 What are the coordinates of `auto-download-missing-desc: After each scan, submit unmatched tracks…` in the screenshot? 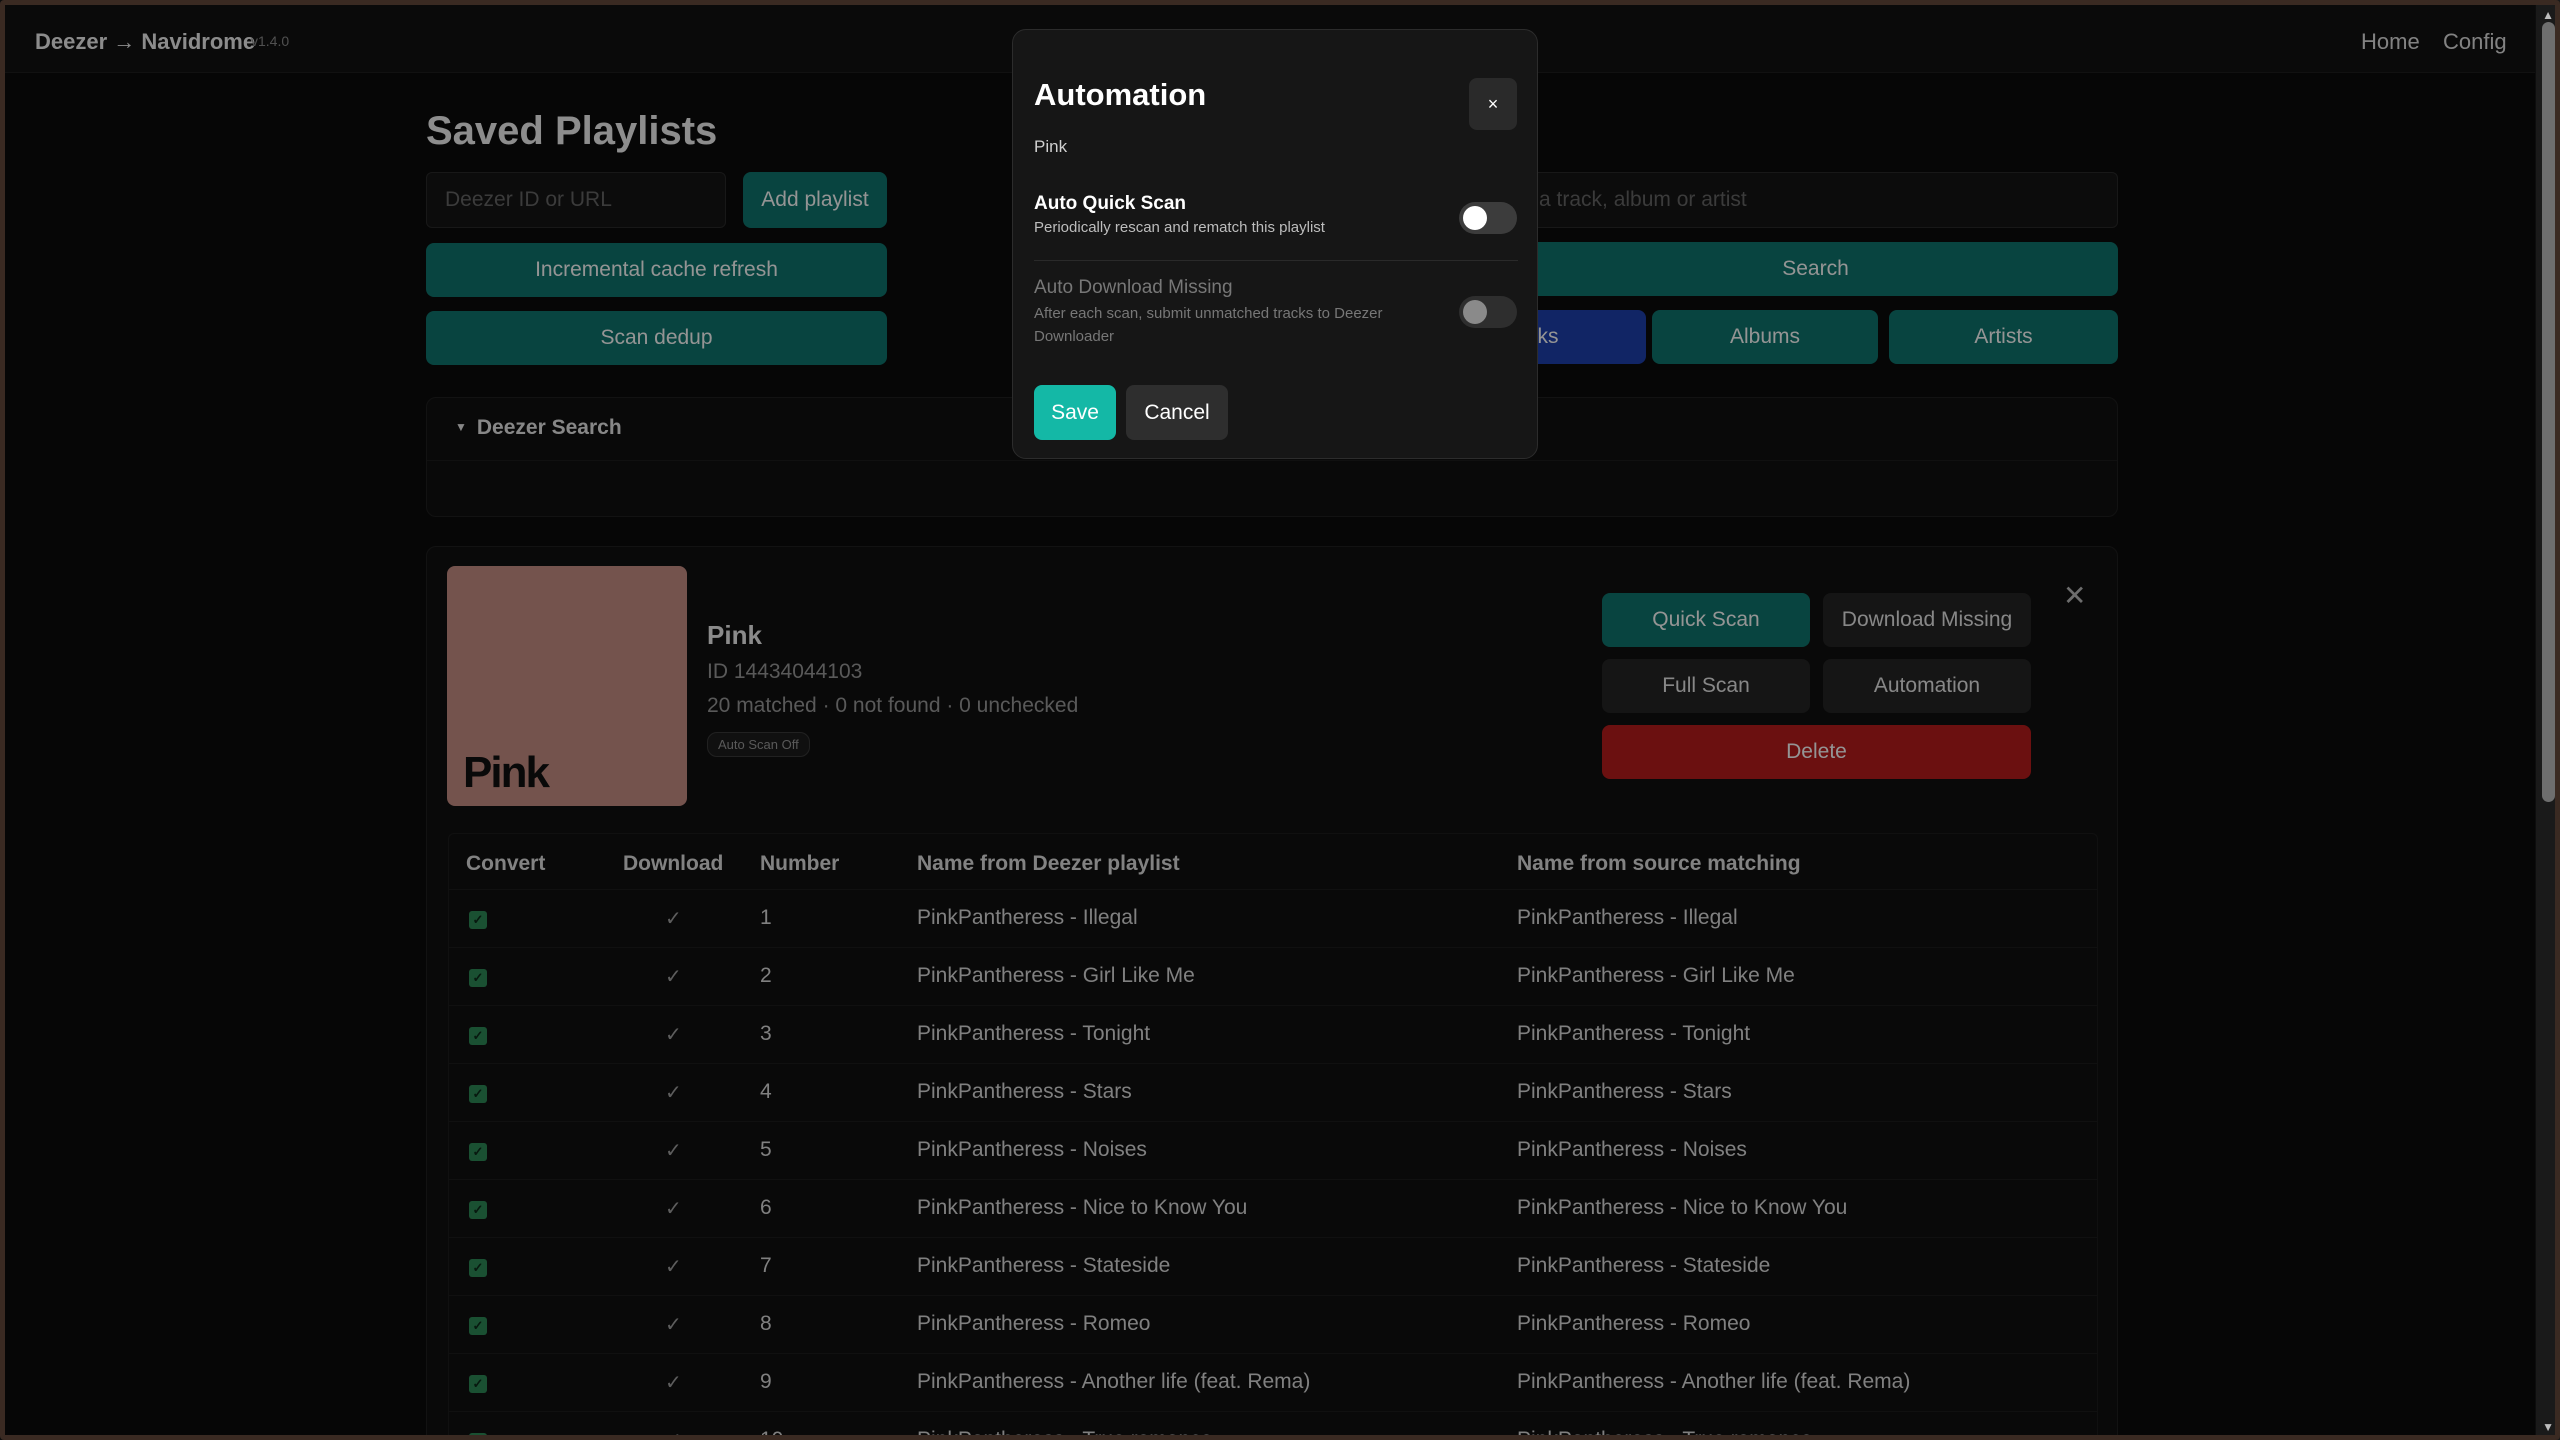 It's located at (1208, 325).